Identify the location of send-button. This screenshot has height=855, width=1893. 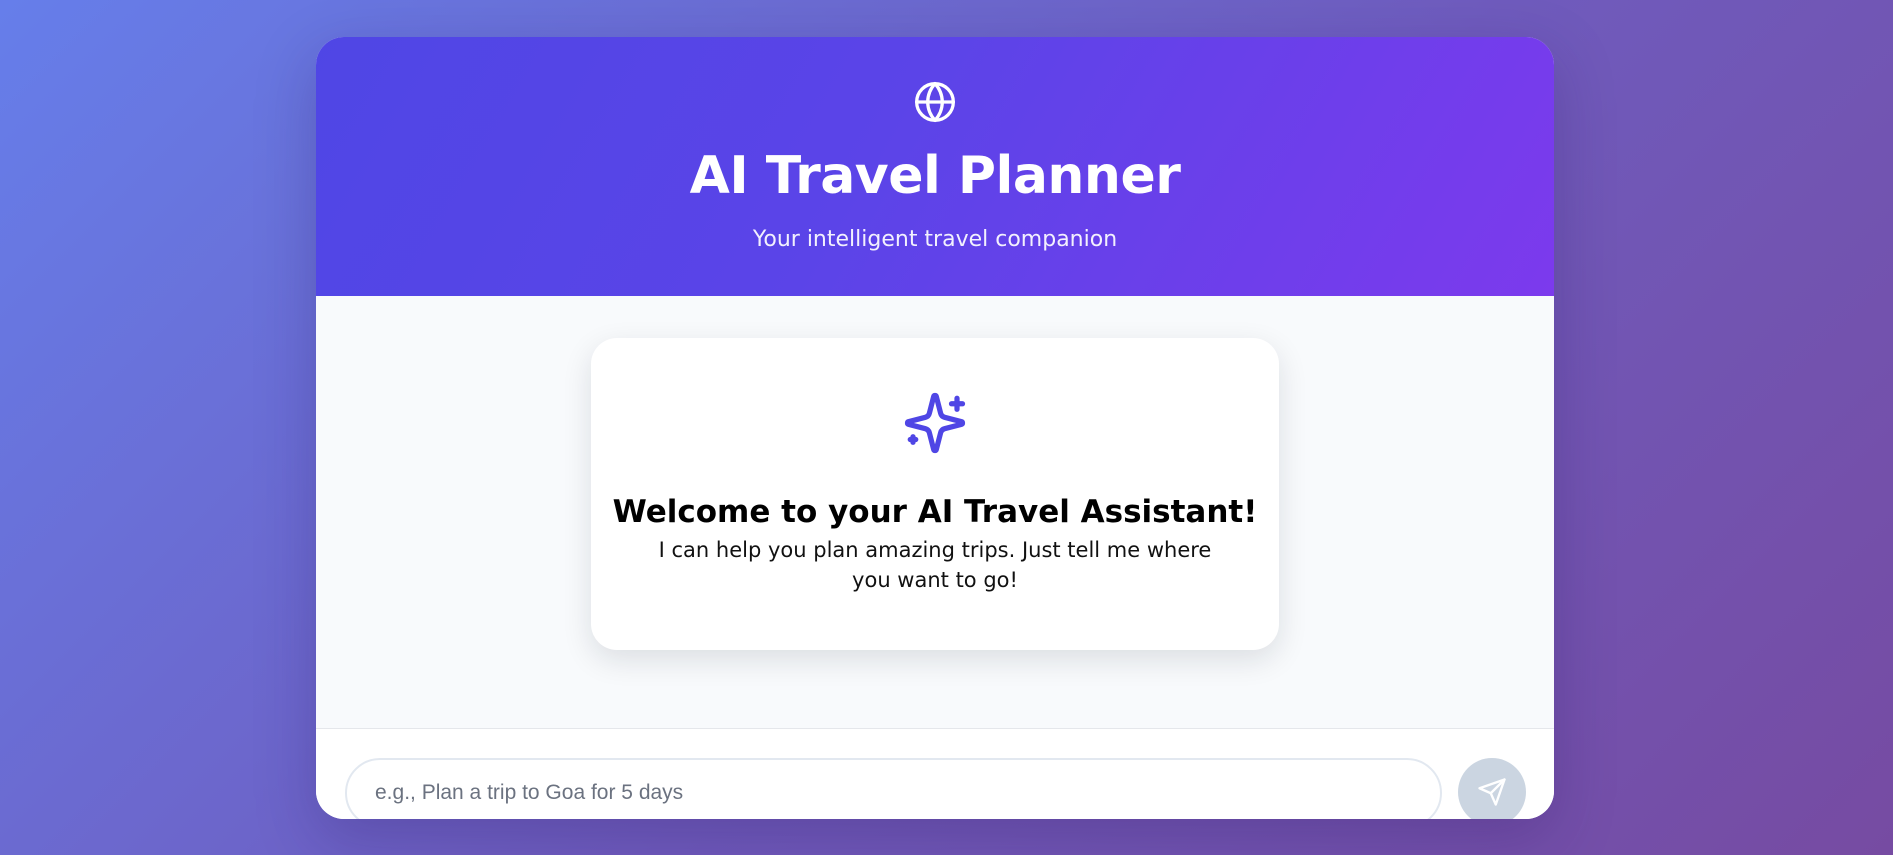
(1492, 788).